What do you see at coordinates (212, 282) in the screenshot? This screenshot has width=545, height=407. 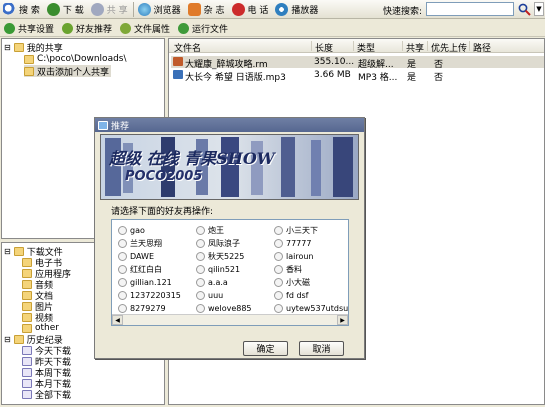 I see `friend-item: a.a.a` at bounding box center [212, 282].